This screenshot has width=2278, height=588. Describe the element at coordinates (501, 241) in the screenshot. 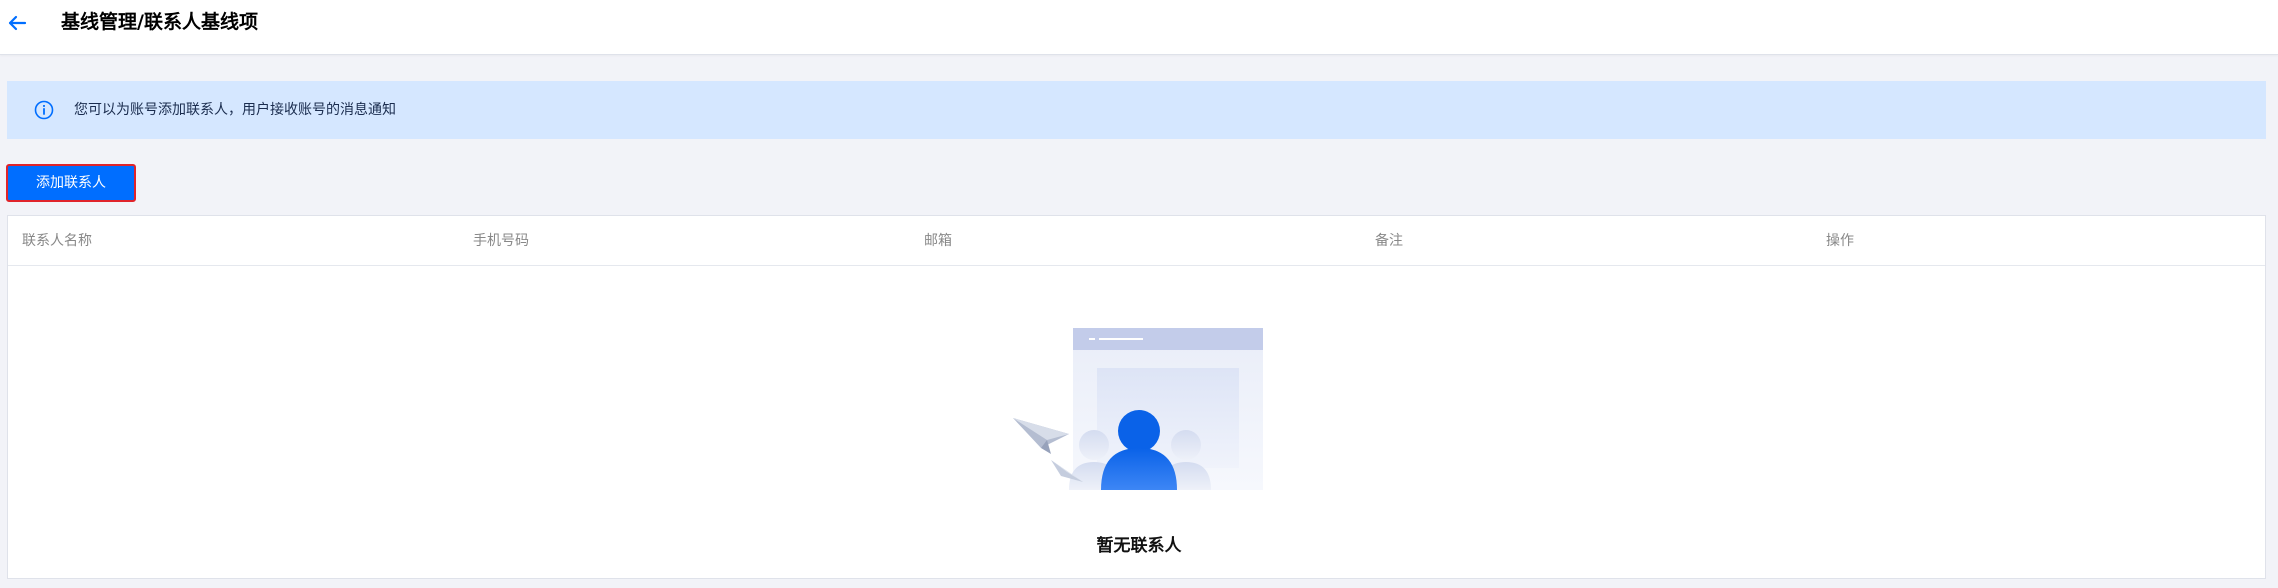

I see `column-header-phone: 手机号码` at that location.